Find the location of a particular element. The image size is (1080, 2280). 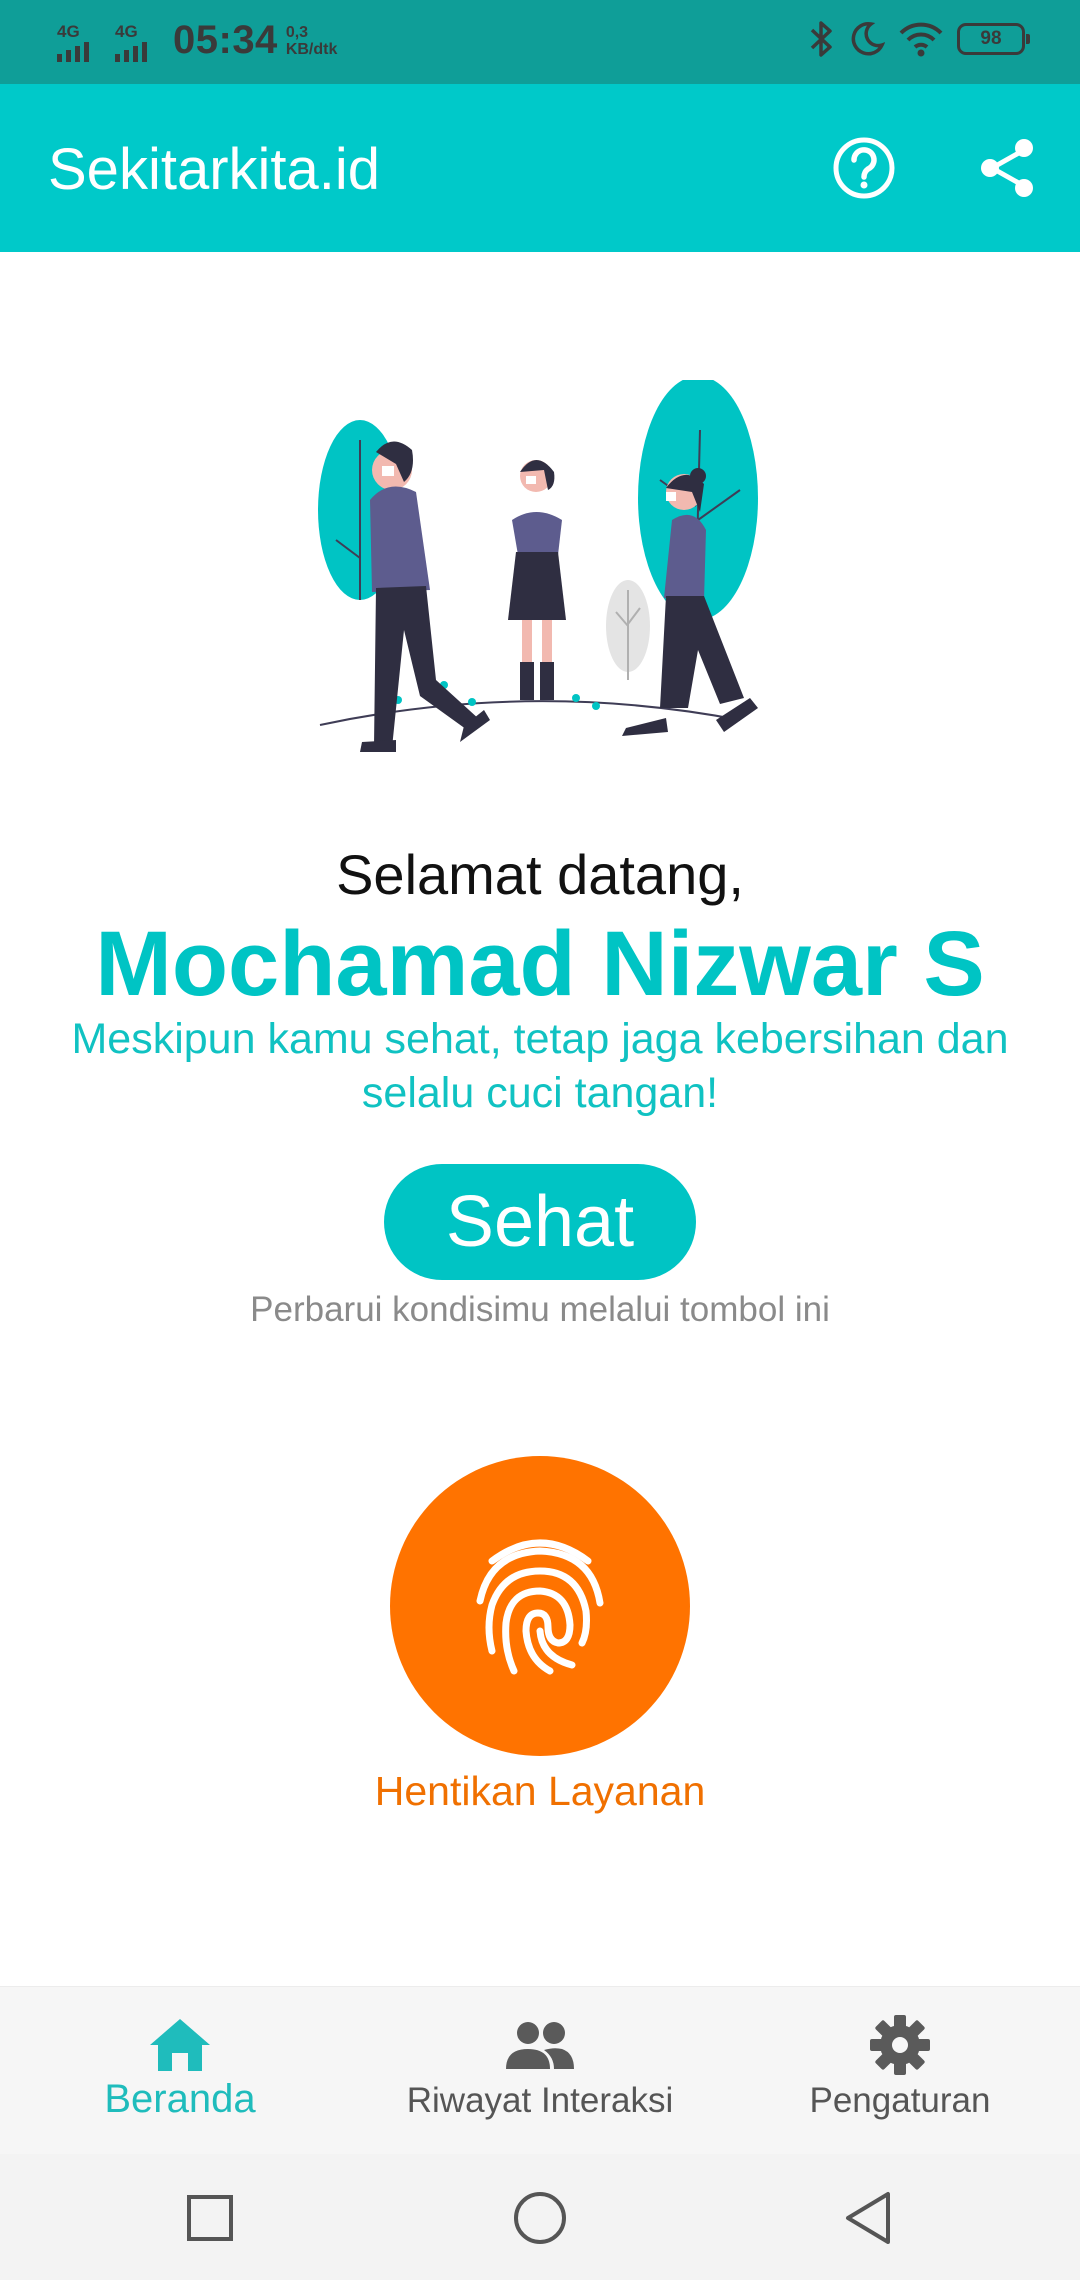

circle-icon is located at coordinates (540, 2218).